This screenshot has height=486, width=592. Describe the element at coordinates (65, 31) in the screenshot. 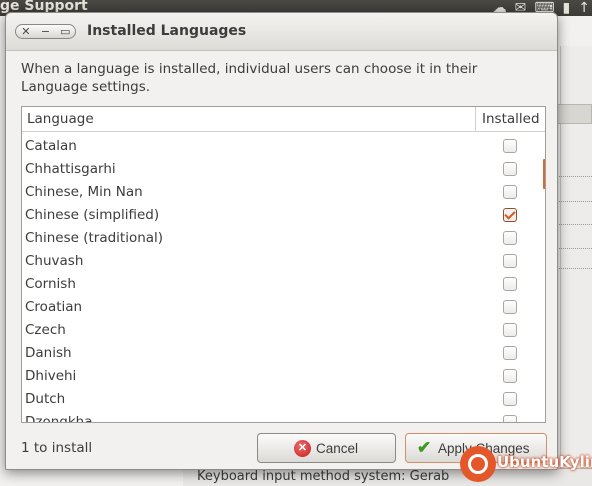

I see `maximize-icon: ▭` at that location.